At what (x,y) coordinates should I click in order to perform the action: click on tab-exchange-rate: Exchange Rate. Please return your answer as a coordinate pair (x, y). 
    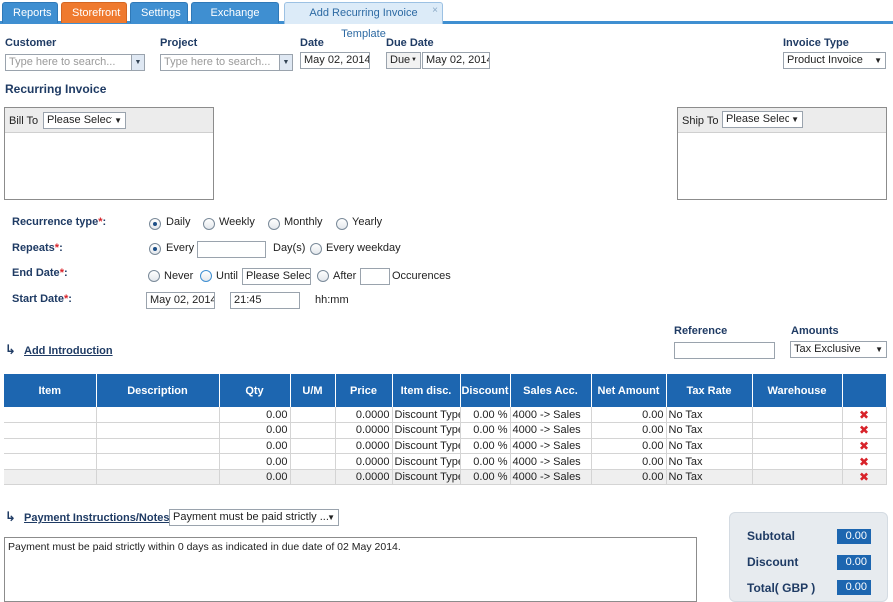
    Looking at the image, I should click on (235, 21).